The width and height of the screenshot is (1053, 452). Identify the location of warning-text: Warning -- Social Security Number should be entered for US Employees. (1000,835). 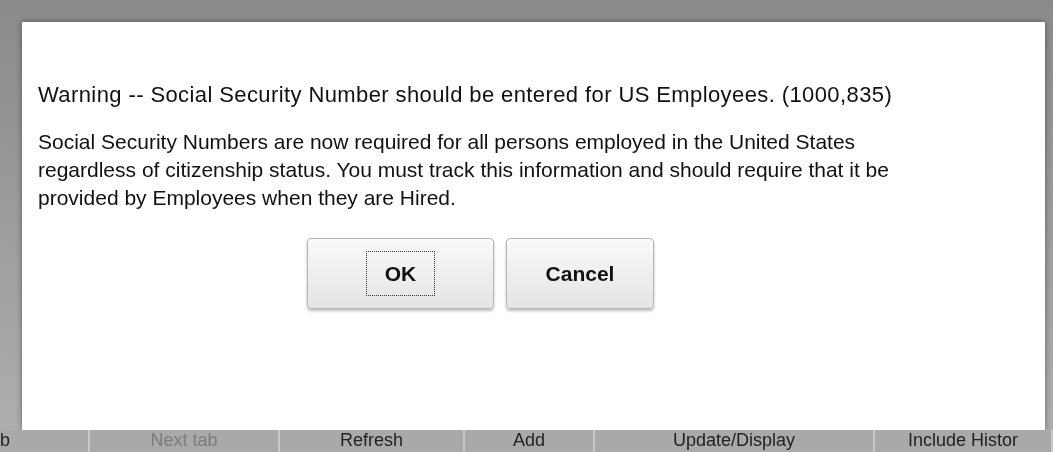
(466, 95).